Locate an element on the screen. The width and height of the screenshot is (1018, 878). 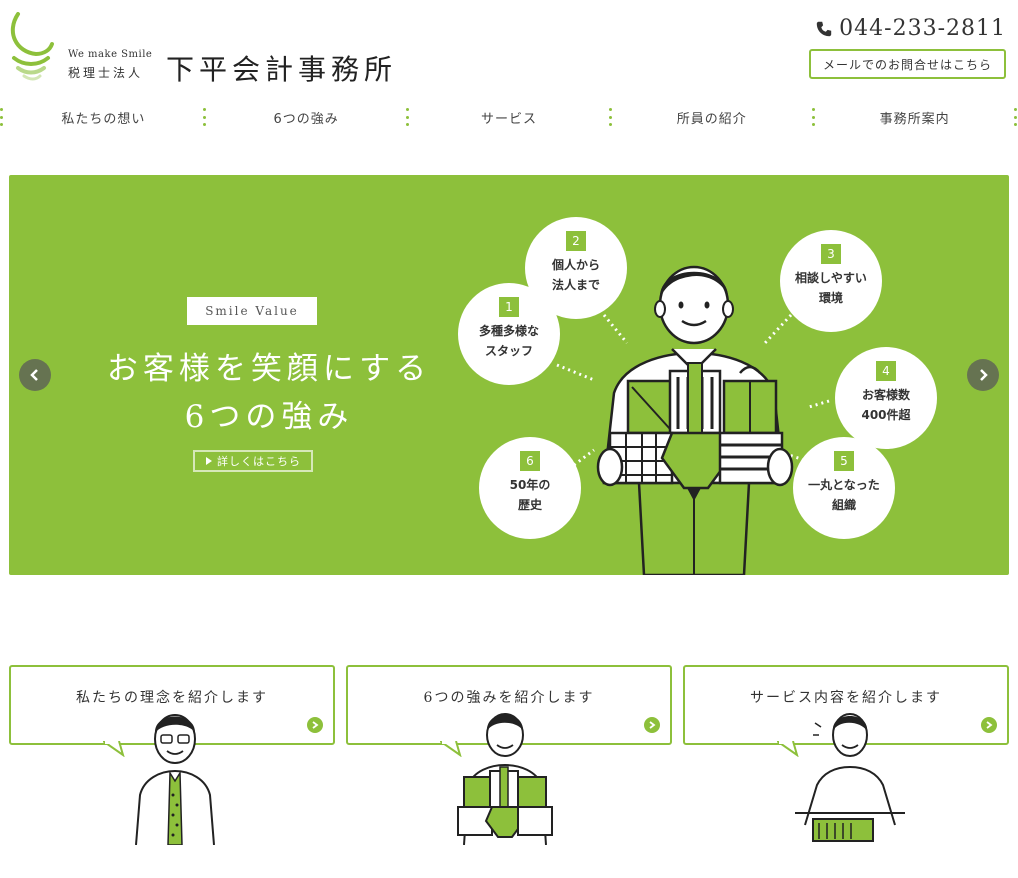
logo-swirl-icon is located at coordinates (32, 46).